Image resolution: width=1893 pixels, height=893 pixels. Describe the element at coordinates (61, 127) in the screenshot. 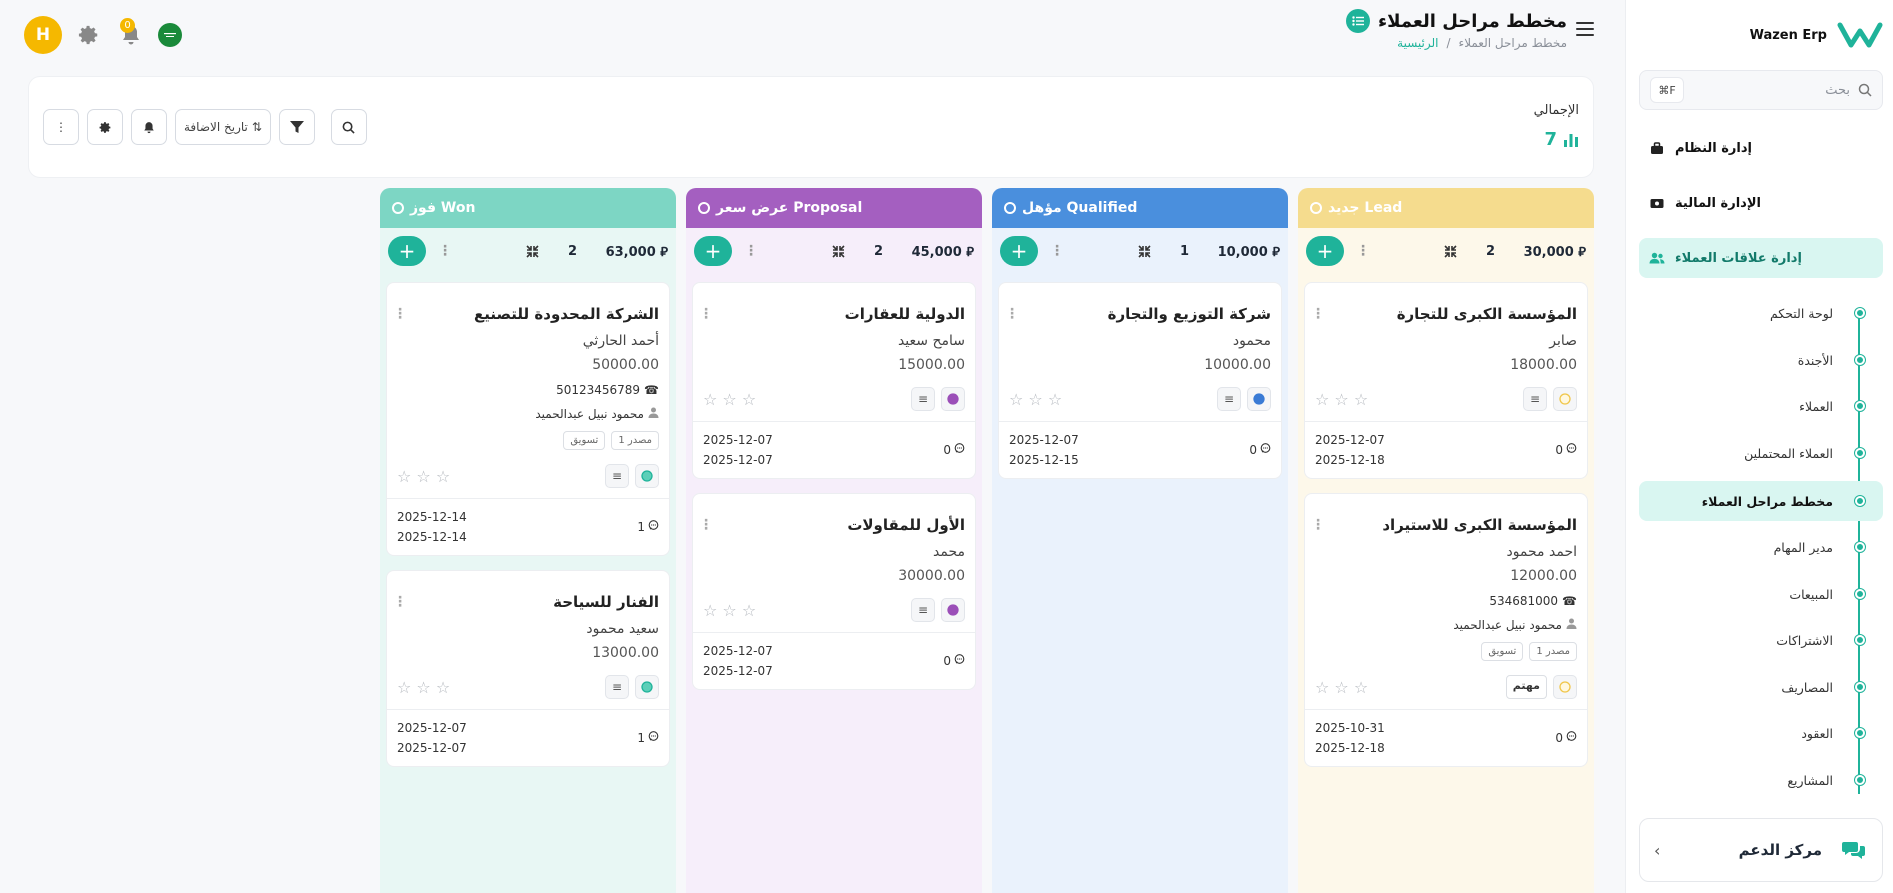

I see `more-options-button: ⋮` at that location.